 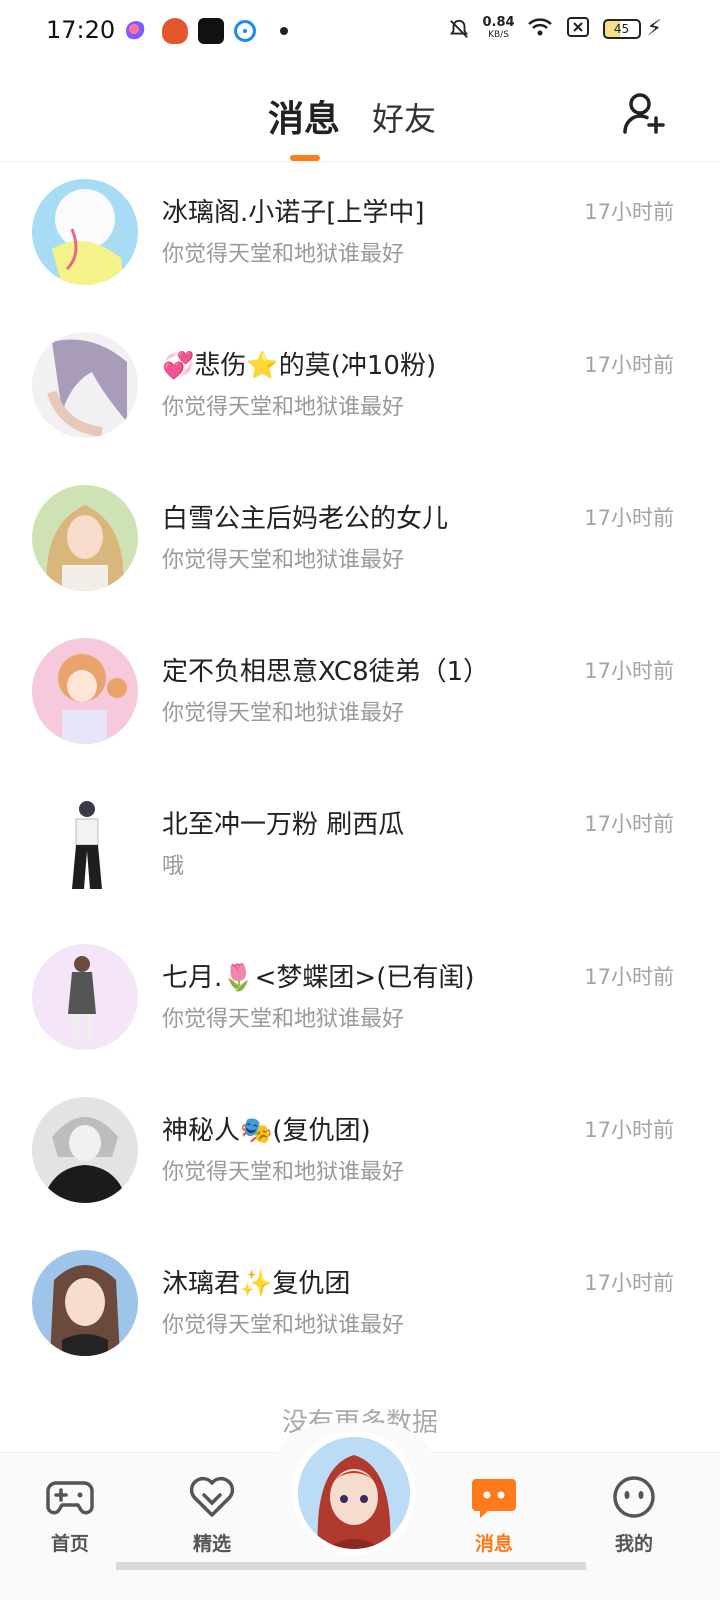 I want to click on message-row: 定不负相思意XC8徒弟（1） 你觉得天堂和地狱谁最好 17小时前, so click(x=360, y=697).